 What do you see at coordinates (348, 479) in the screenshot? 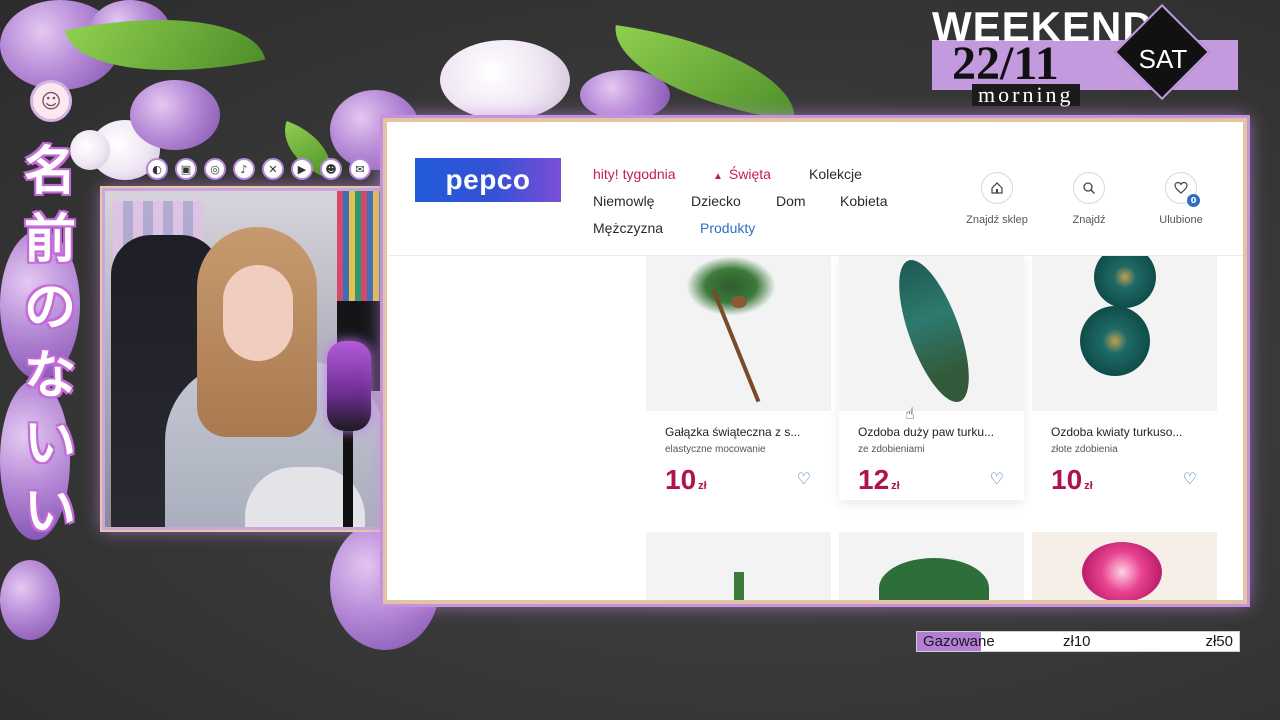
I see `cam-mic-arm` at bounding box center [348, 479].